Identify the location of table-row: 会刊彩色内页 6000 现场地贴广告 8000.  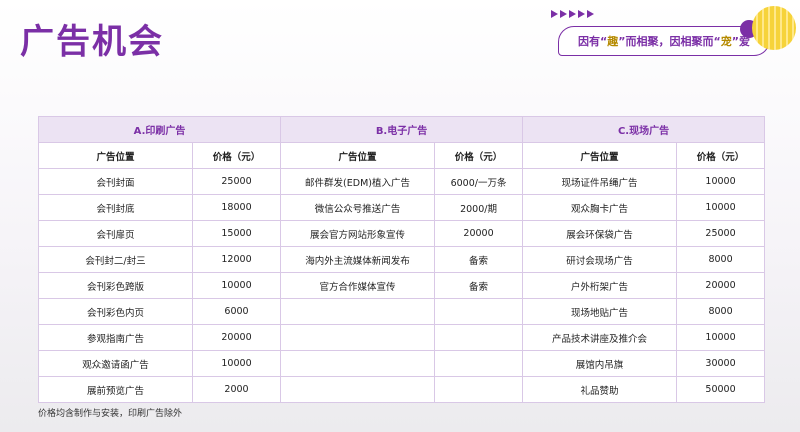
(402, 311).